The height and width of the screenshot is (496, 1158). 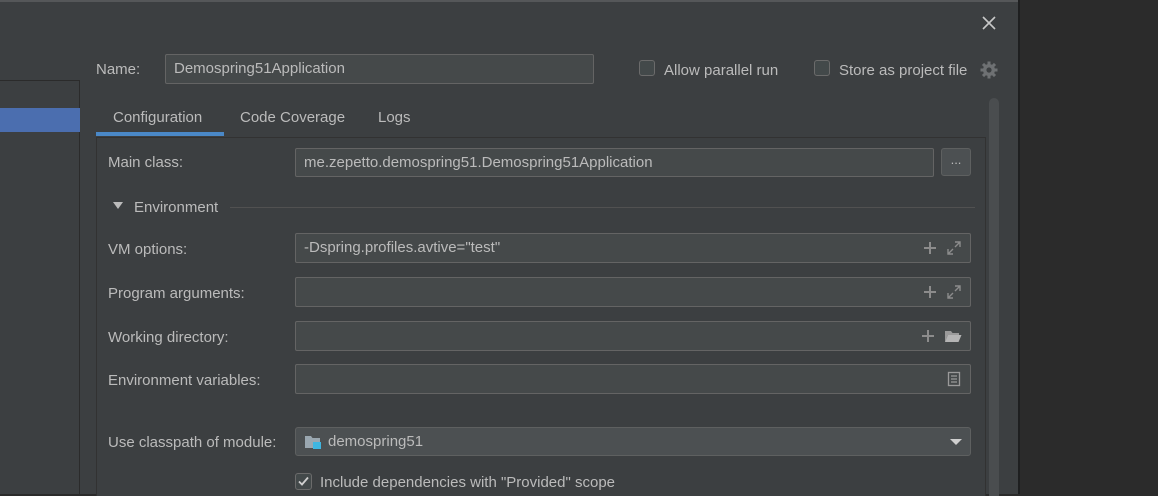 What do you see at coordinates (148, 249) in the screenshot?
I see `vm-options-label: VM options:` at bounding box center [148, 249].